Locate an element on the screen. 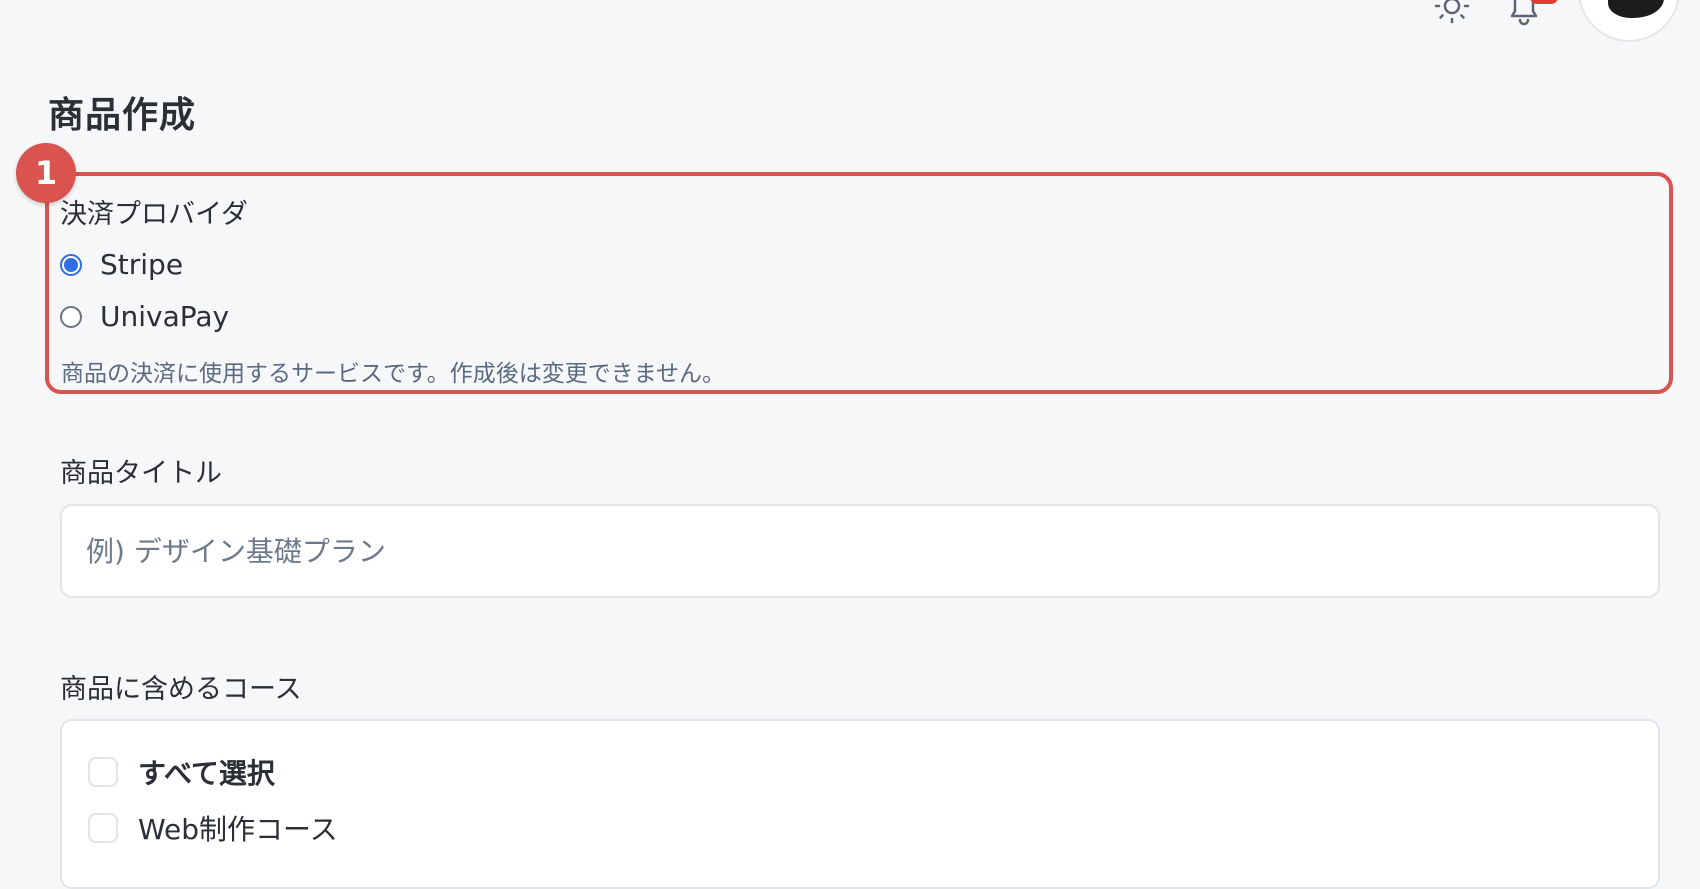 The height and width of the screenshot is (889, 1700). select-all-row: すべて選択 is located at coordinates (181, 772).